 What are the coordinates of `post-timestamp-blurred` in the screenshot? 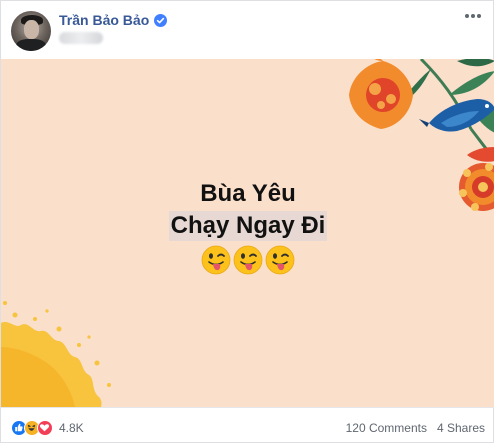 It's located at (81, 38).